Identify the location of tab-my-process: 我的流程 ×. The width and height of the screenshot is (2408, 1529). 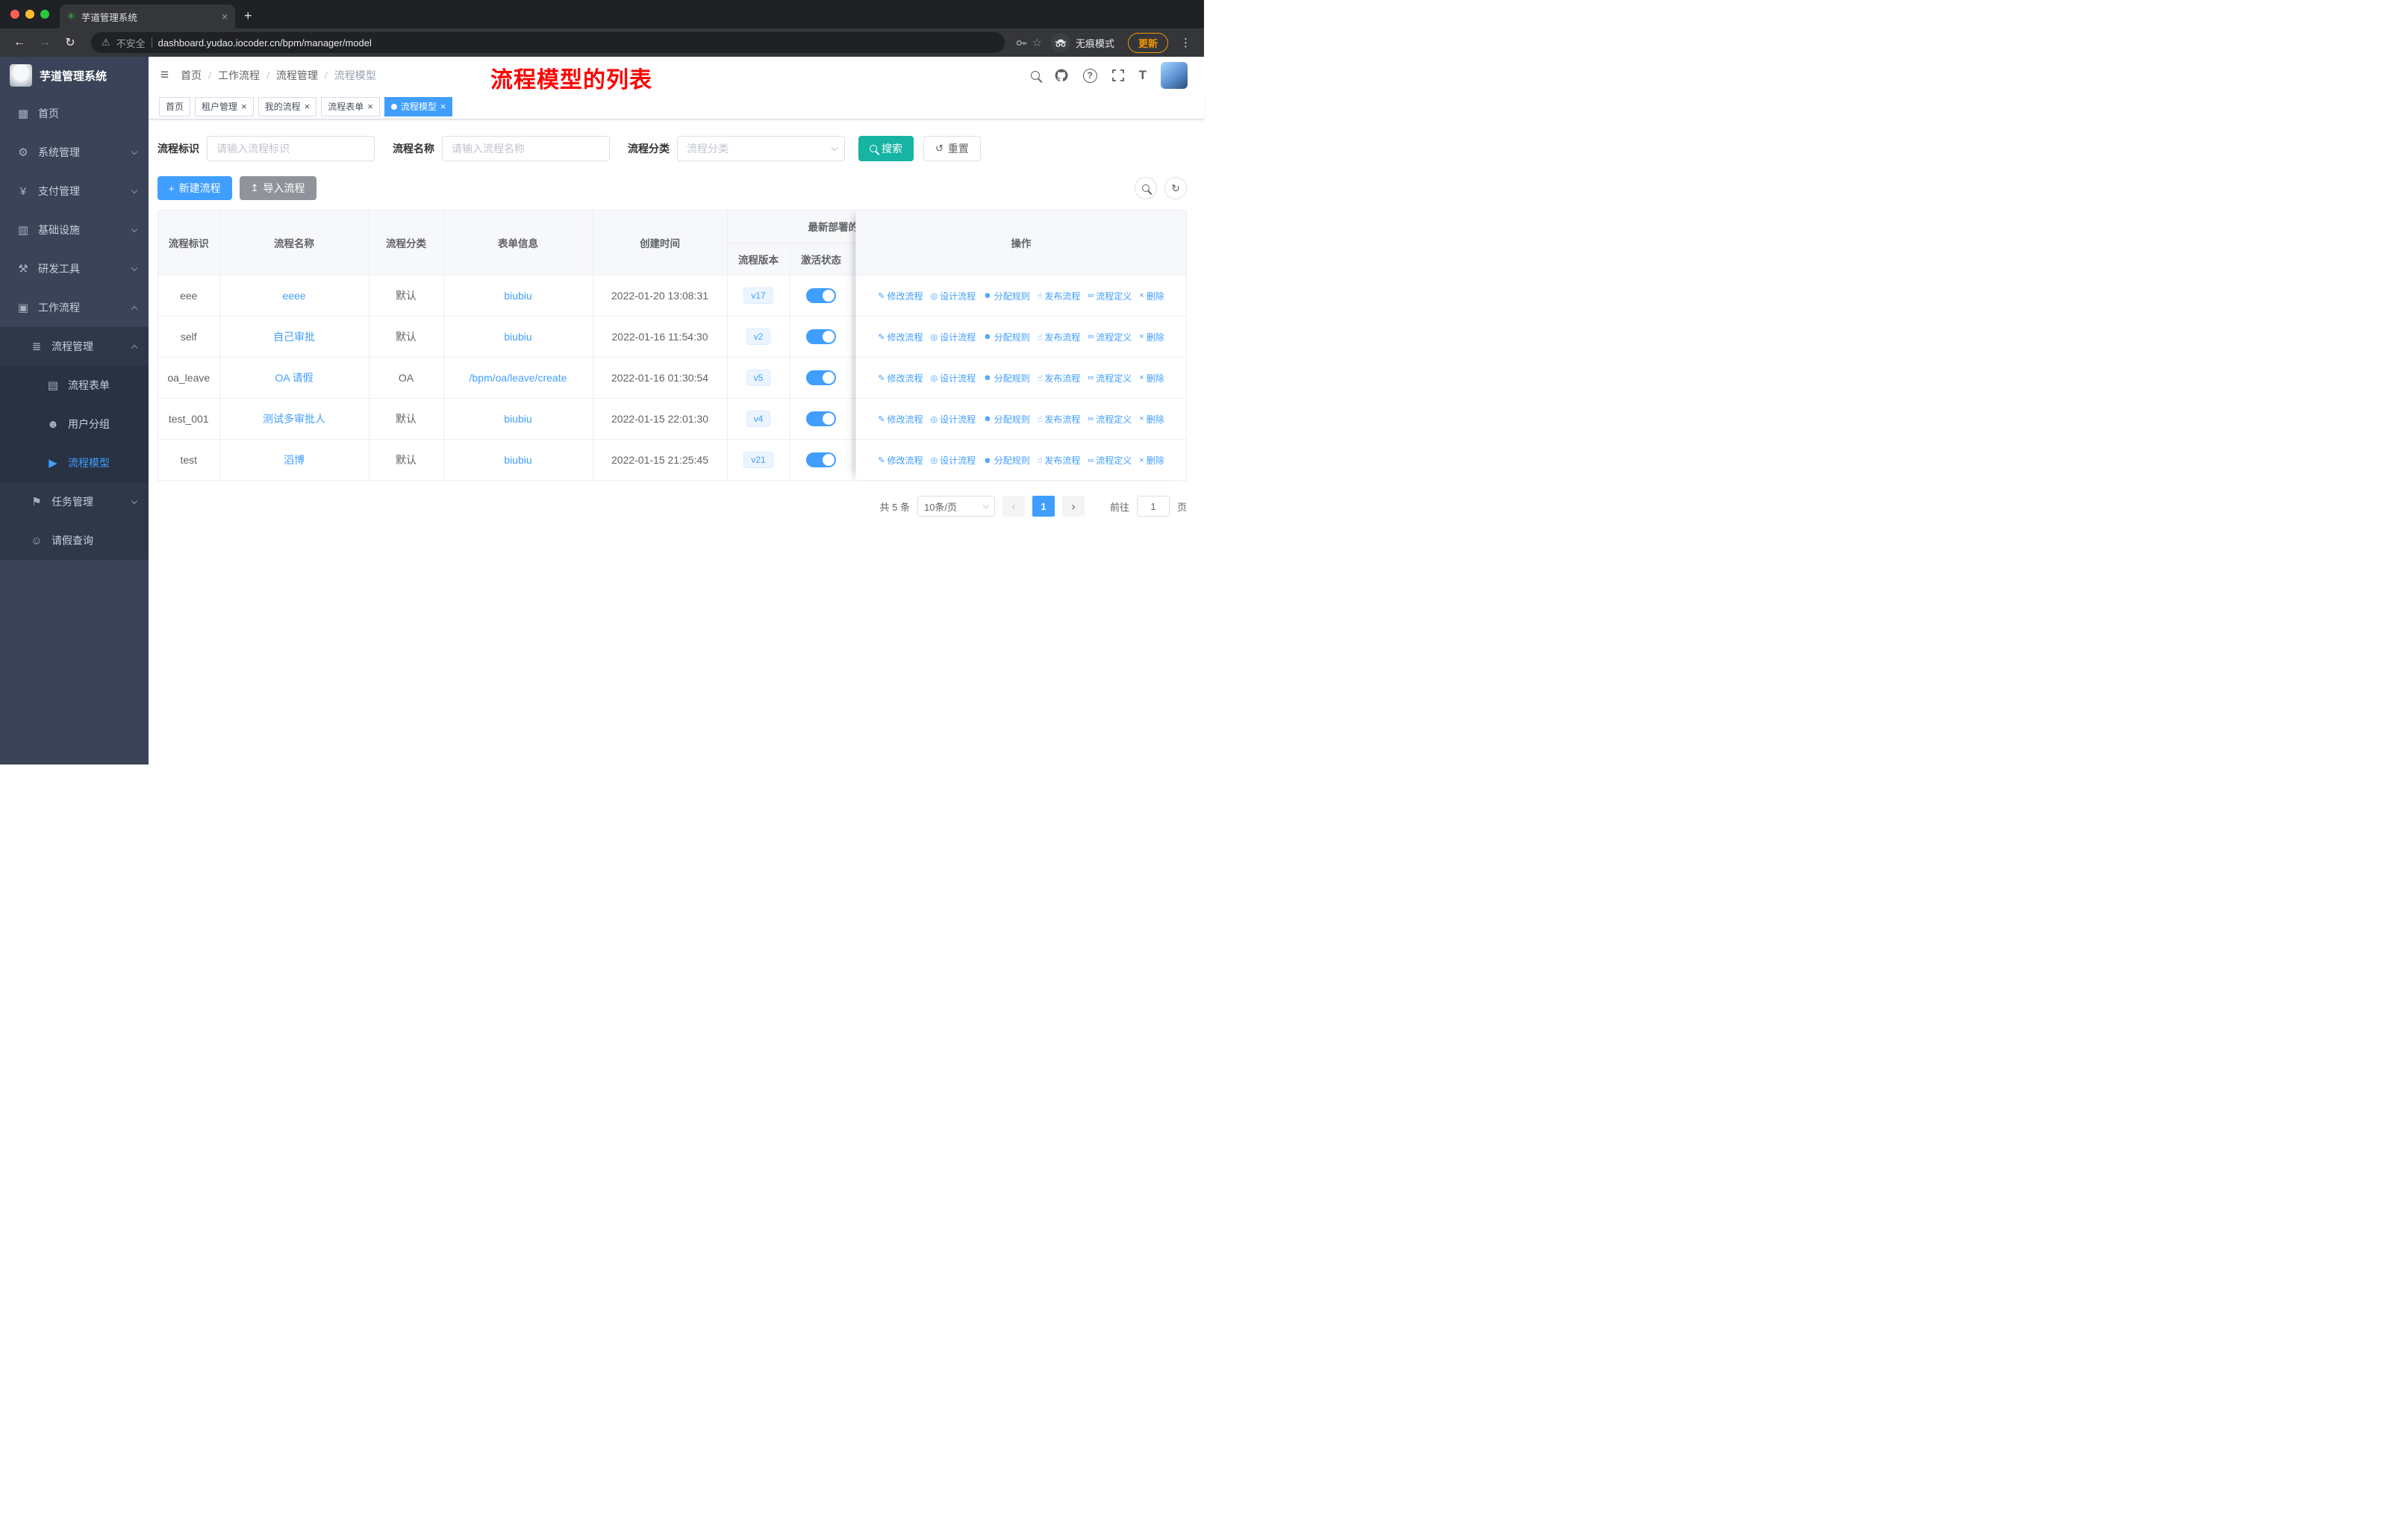
(287, 106).